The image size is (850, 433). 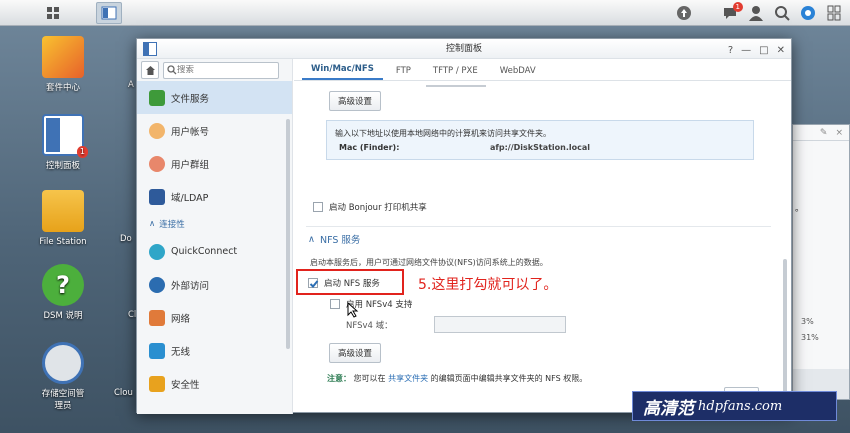 I want to click on minimize-icon: —, so click(x=746, y=51).